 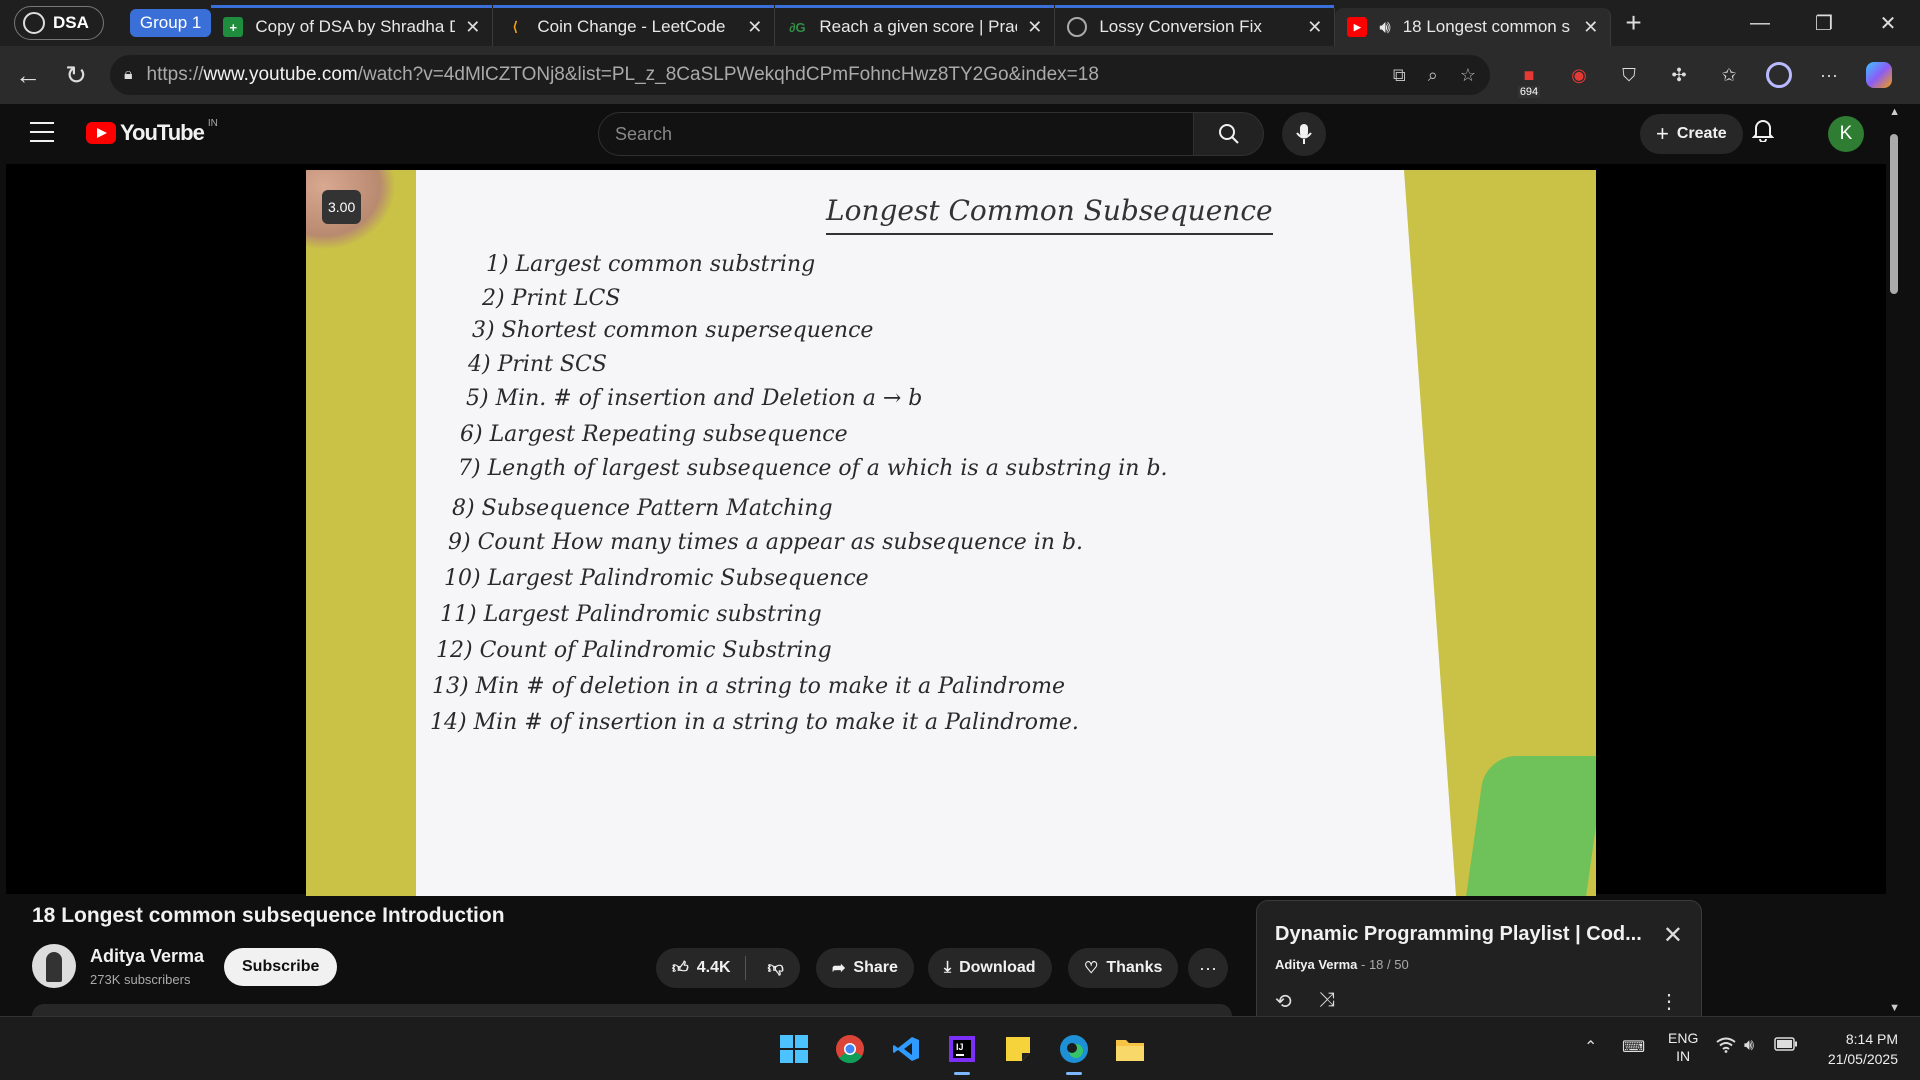 What do you see at coordinates (1760, 23) in the screenshot?
I see `minimize-button: —` at bounding box center [1760, 23].